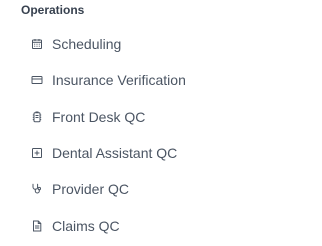  I want to click on nav-item-label: Dental Assistant QC, so click(115, 153).